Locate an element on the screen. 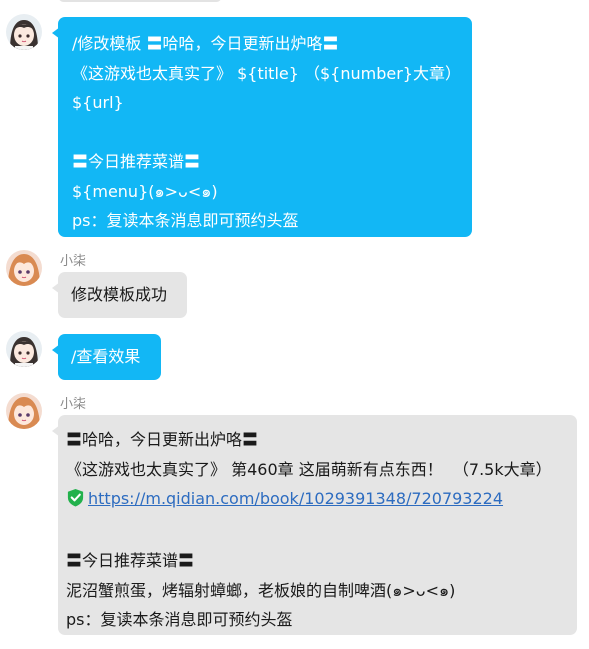 The image size is (589, 649). previous-message-bubble is located at coordinates (140, 1).